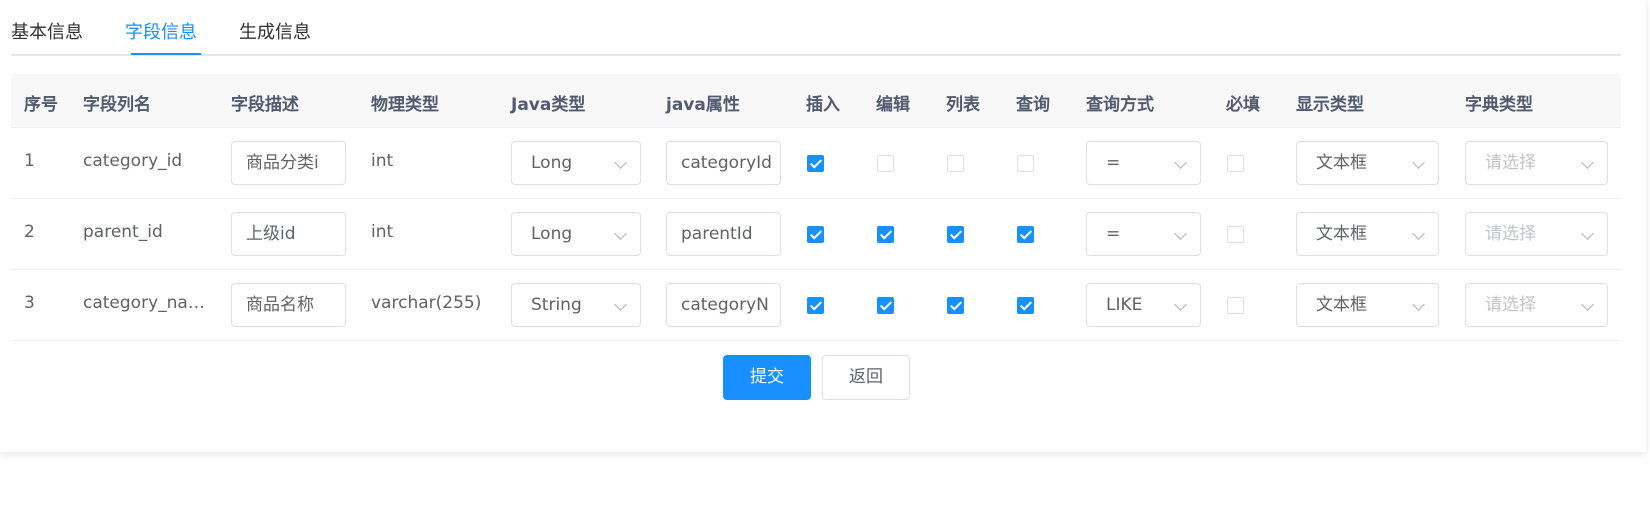 This screenshot has width=1650, height=532. I want to click on tab-field-info: 字段信息, so click(161, 31).